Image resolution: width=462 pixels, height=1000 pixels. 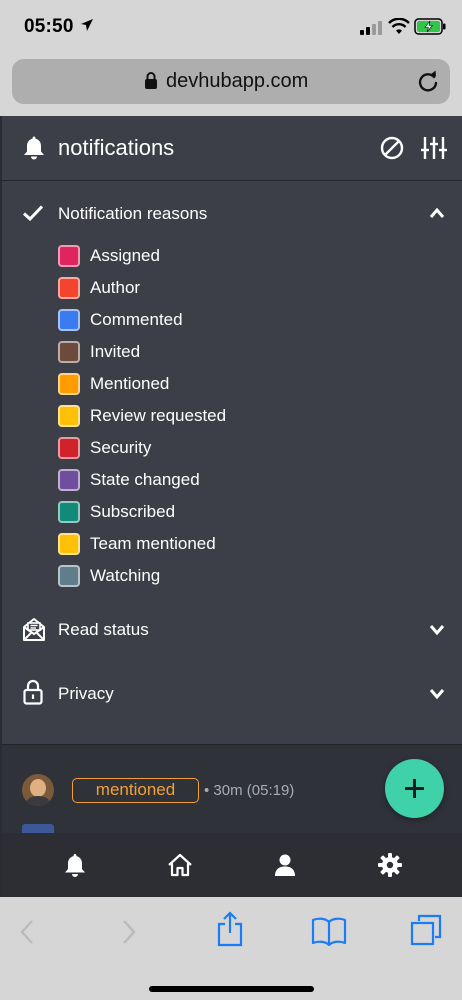 I want to click on reason-label: Security, so click(x=121, y=447).